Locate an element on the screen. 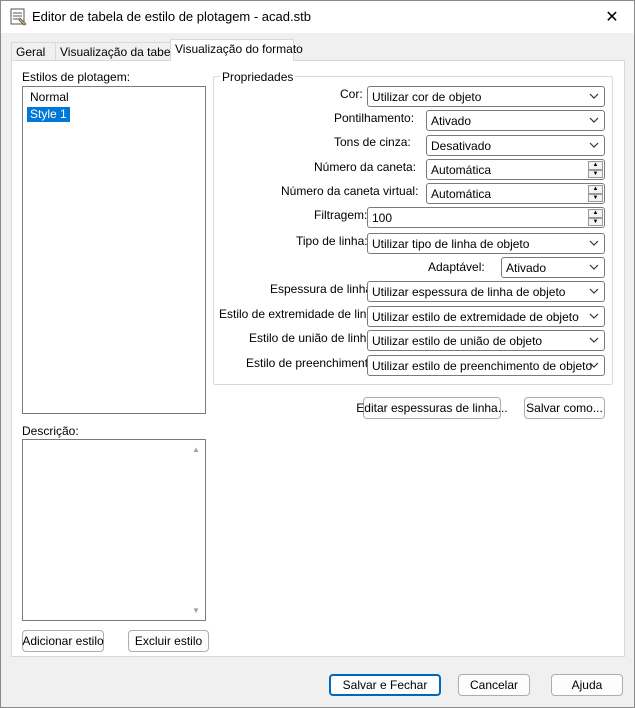 The height and width of the screenshot is (708, 635). list-item: Normal is located at coordinates (49, 97).